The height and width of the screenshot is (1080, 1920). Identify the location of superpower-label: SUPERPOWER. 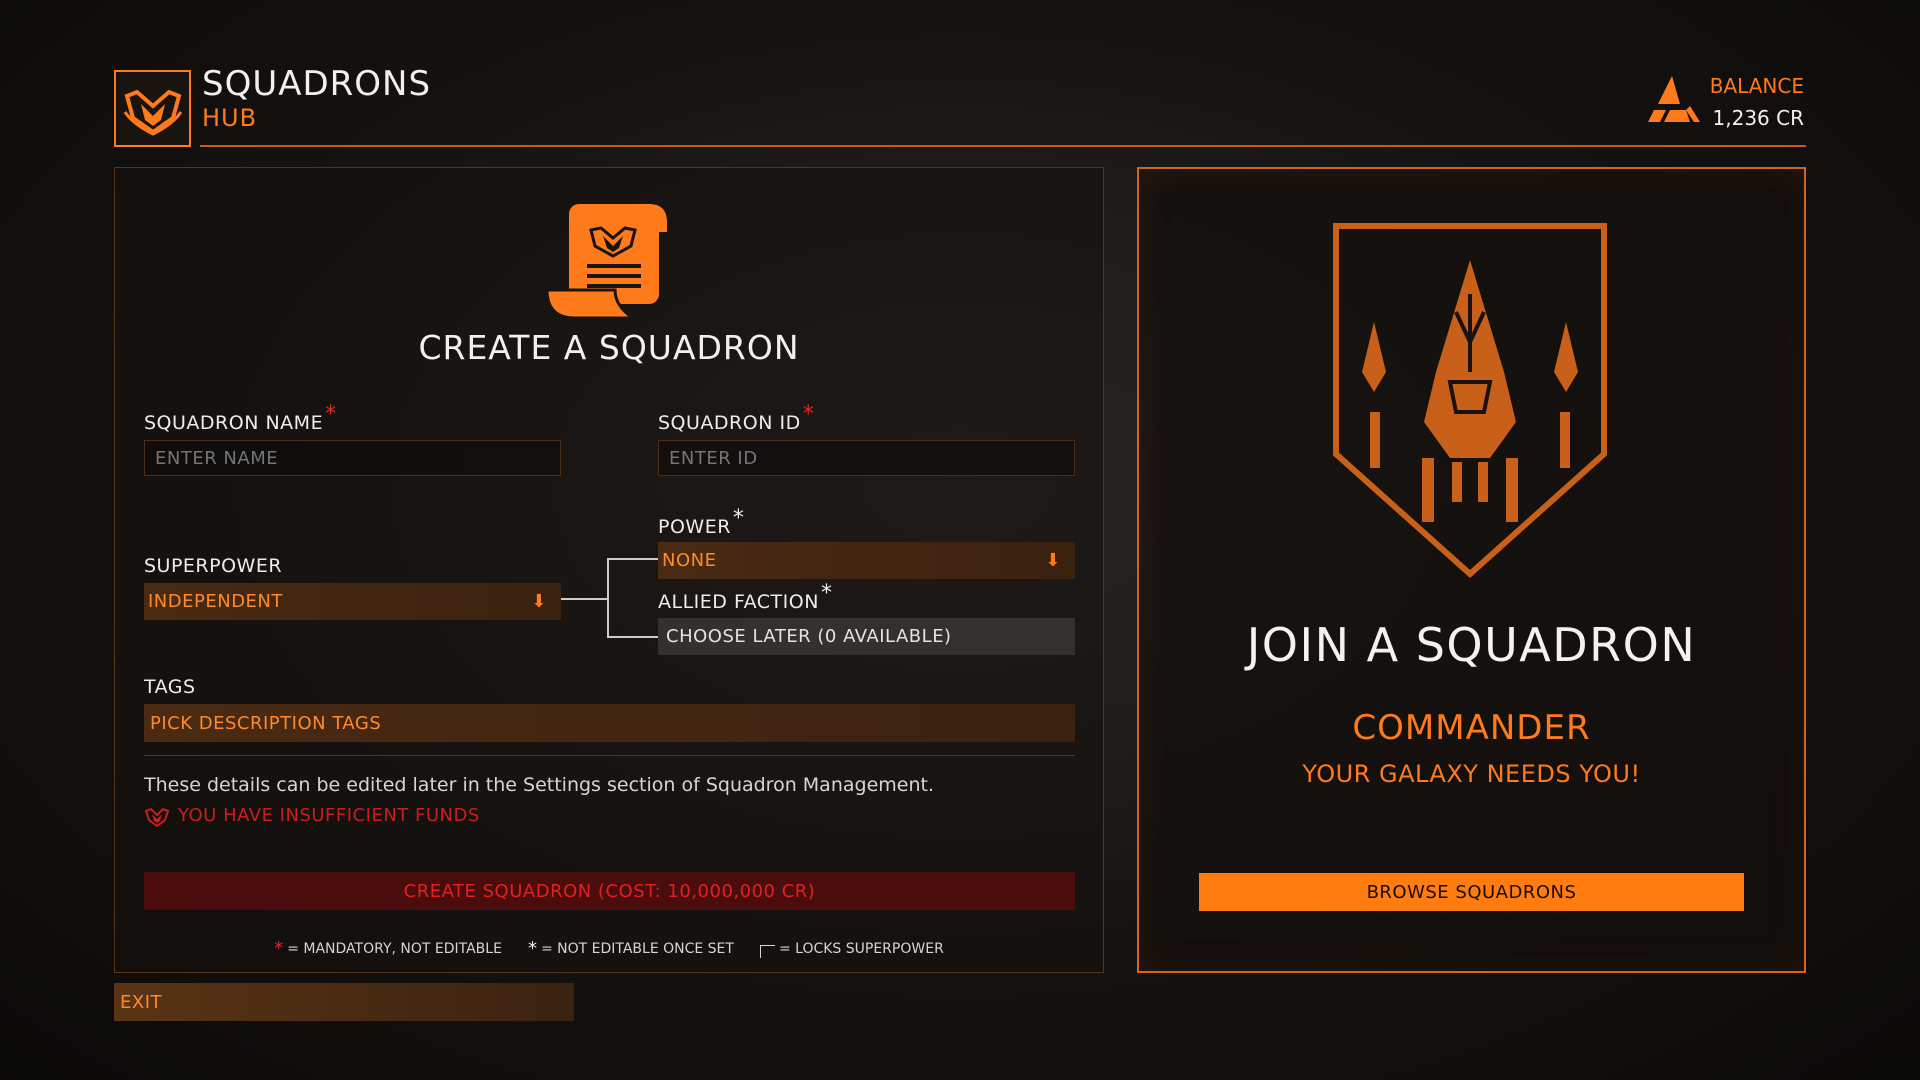
(213, 566).